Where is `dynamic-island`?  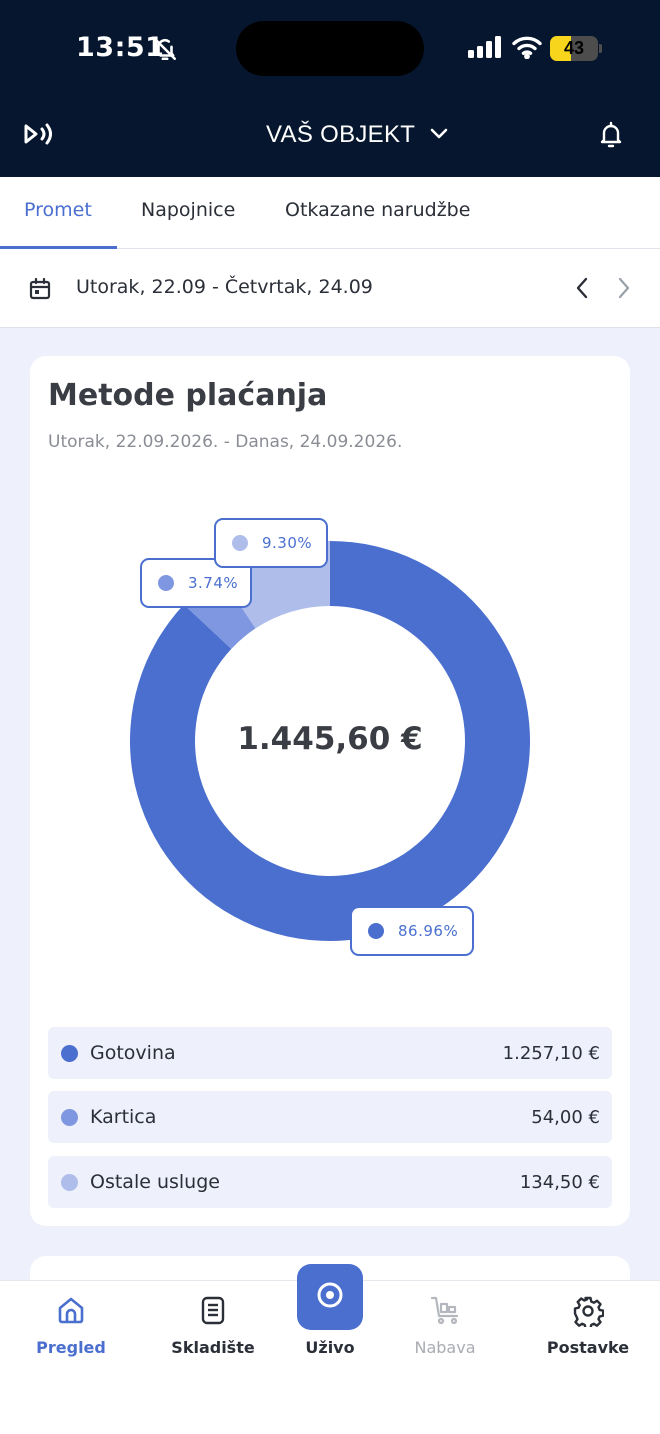 dynamic-island is located at coordinates (330, 48).